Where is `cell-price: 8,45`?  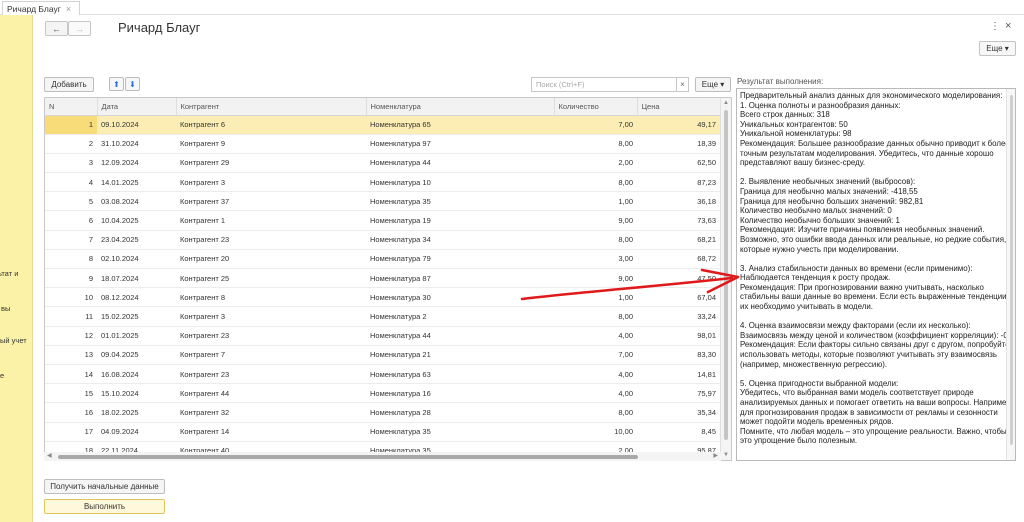 cell-price: 8,45 is located at coordinates (678, 432).